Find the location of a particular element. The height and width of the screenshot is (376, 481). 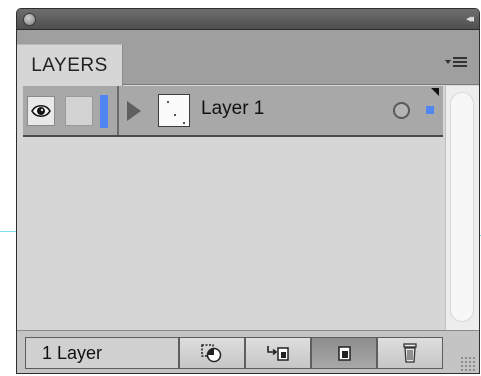

eye-icon is located at coordinates (41, 111).